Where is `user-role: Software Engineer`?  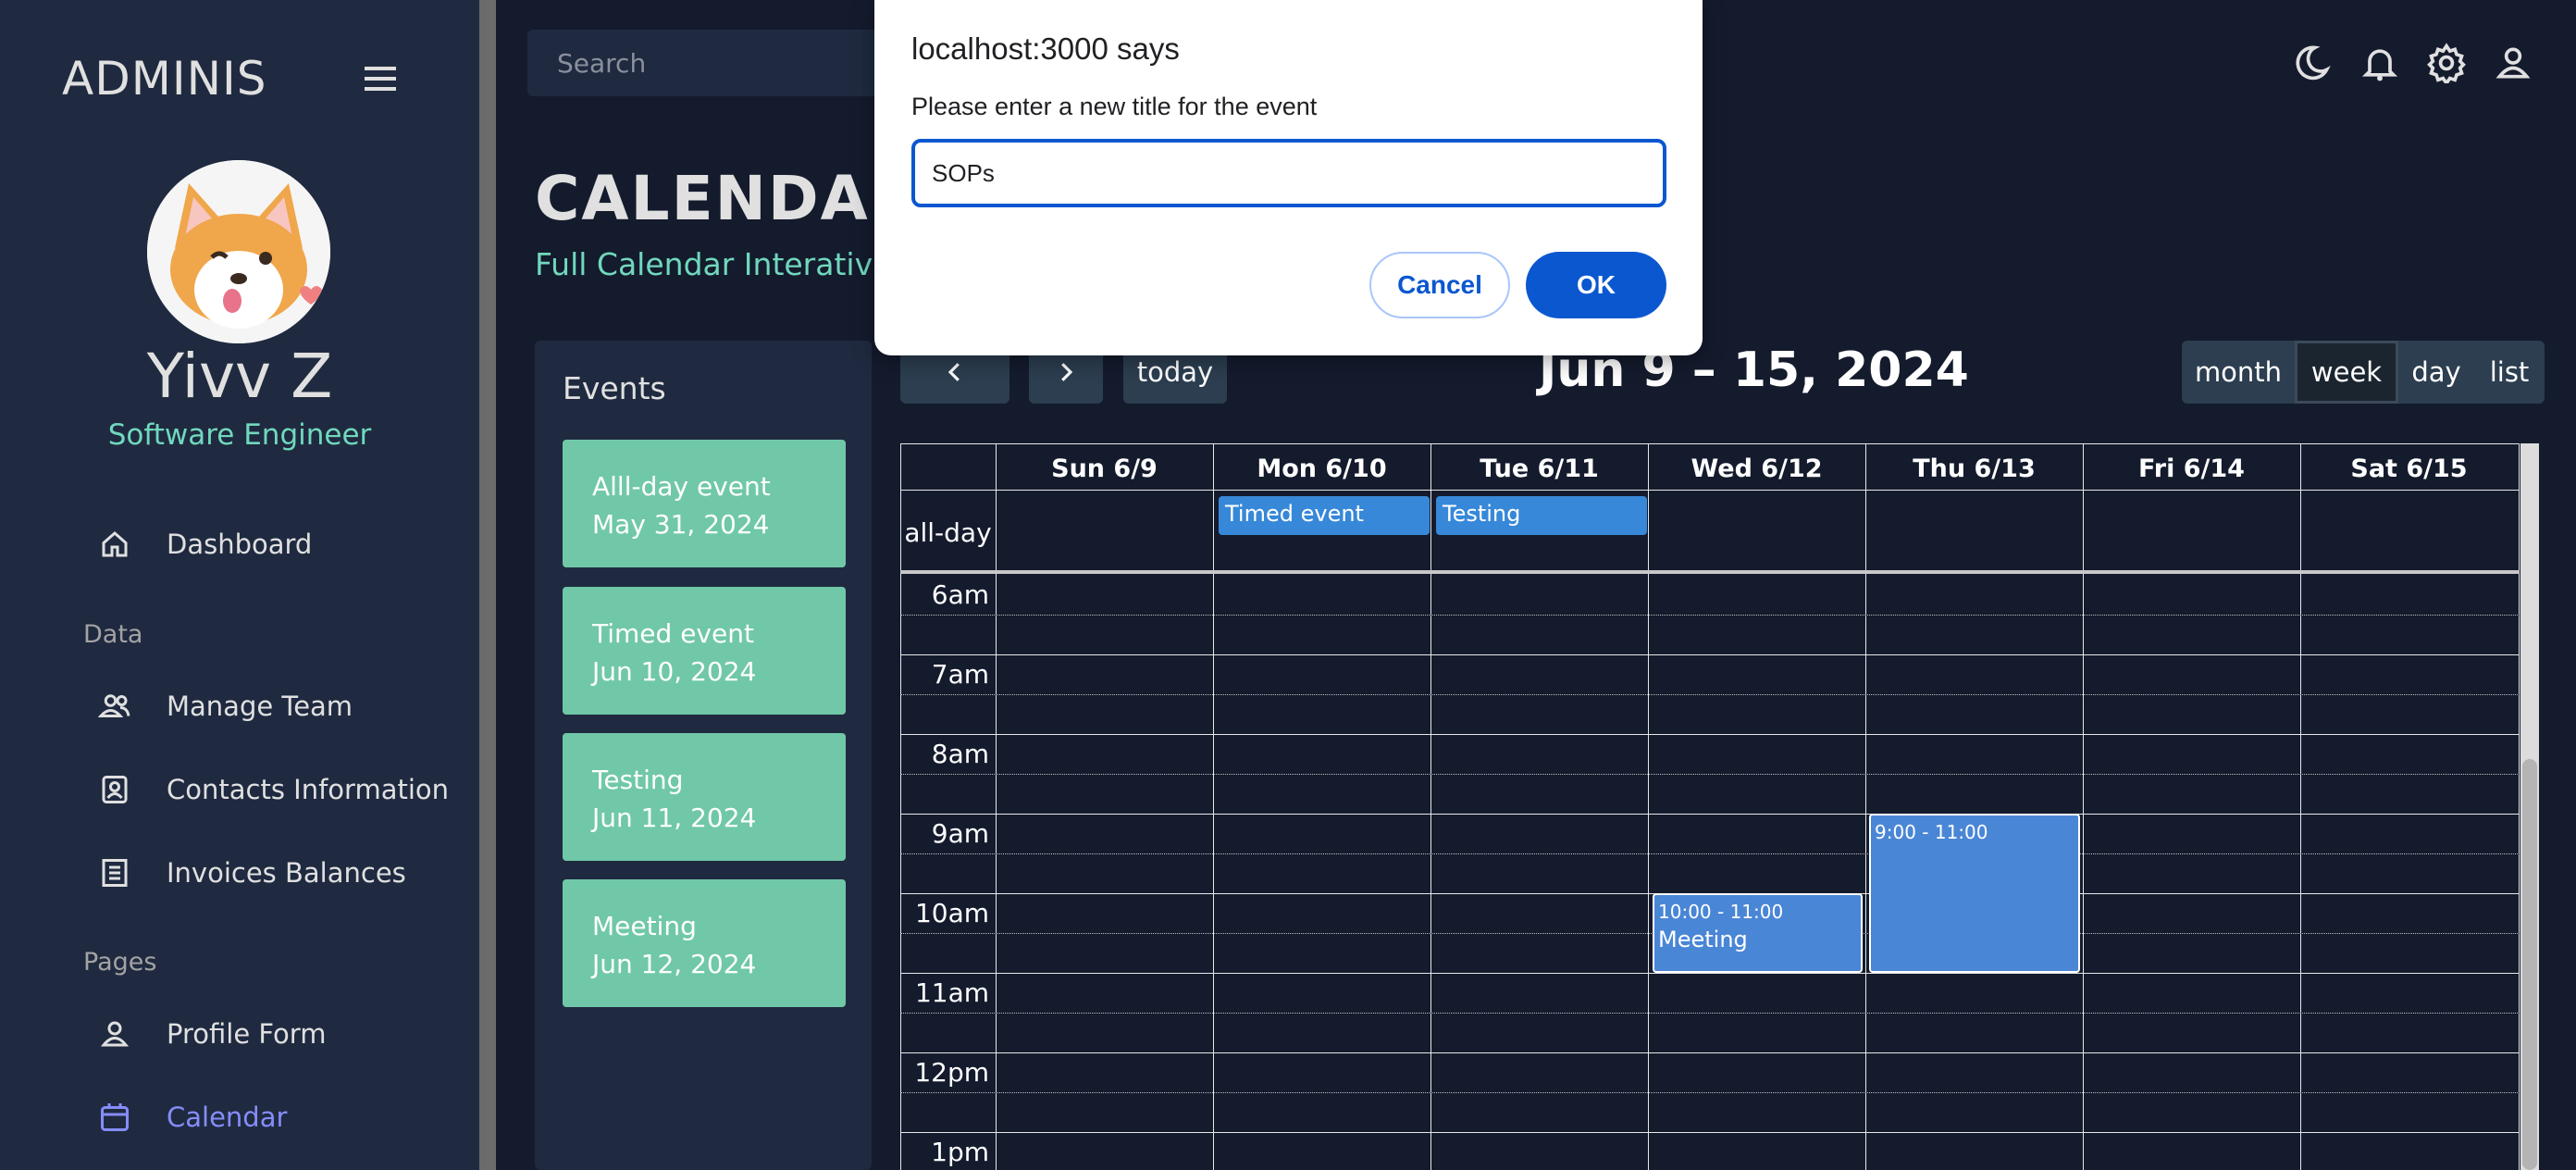 user-role: Software Engineer is located at coordinates (239, 435).